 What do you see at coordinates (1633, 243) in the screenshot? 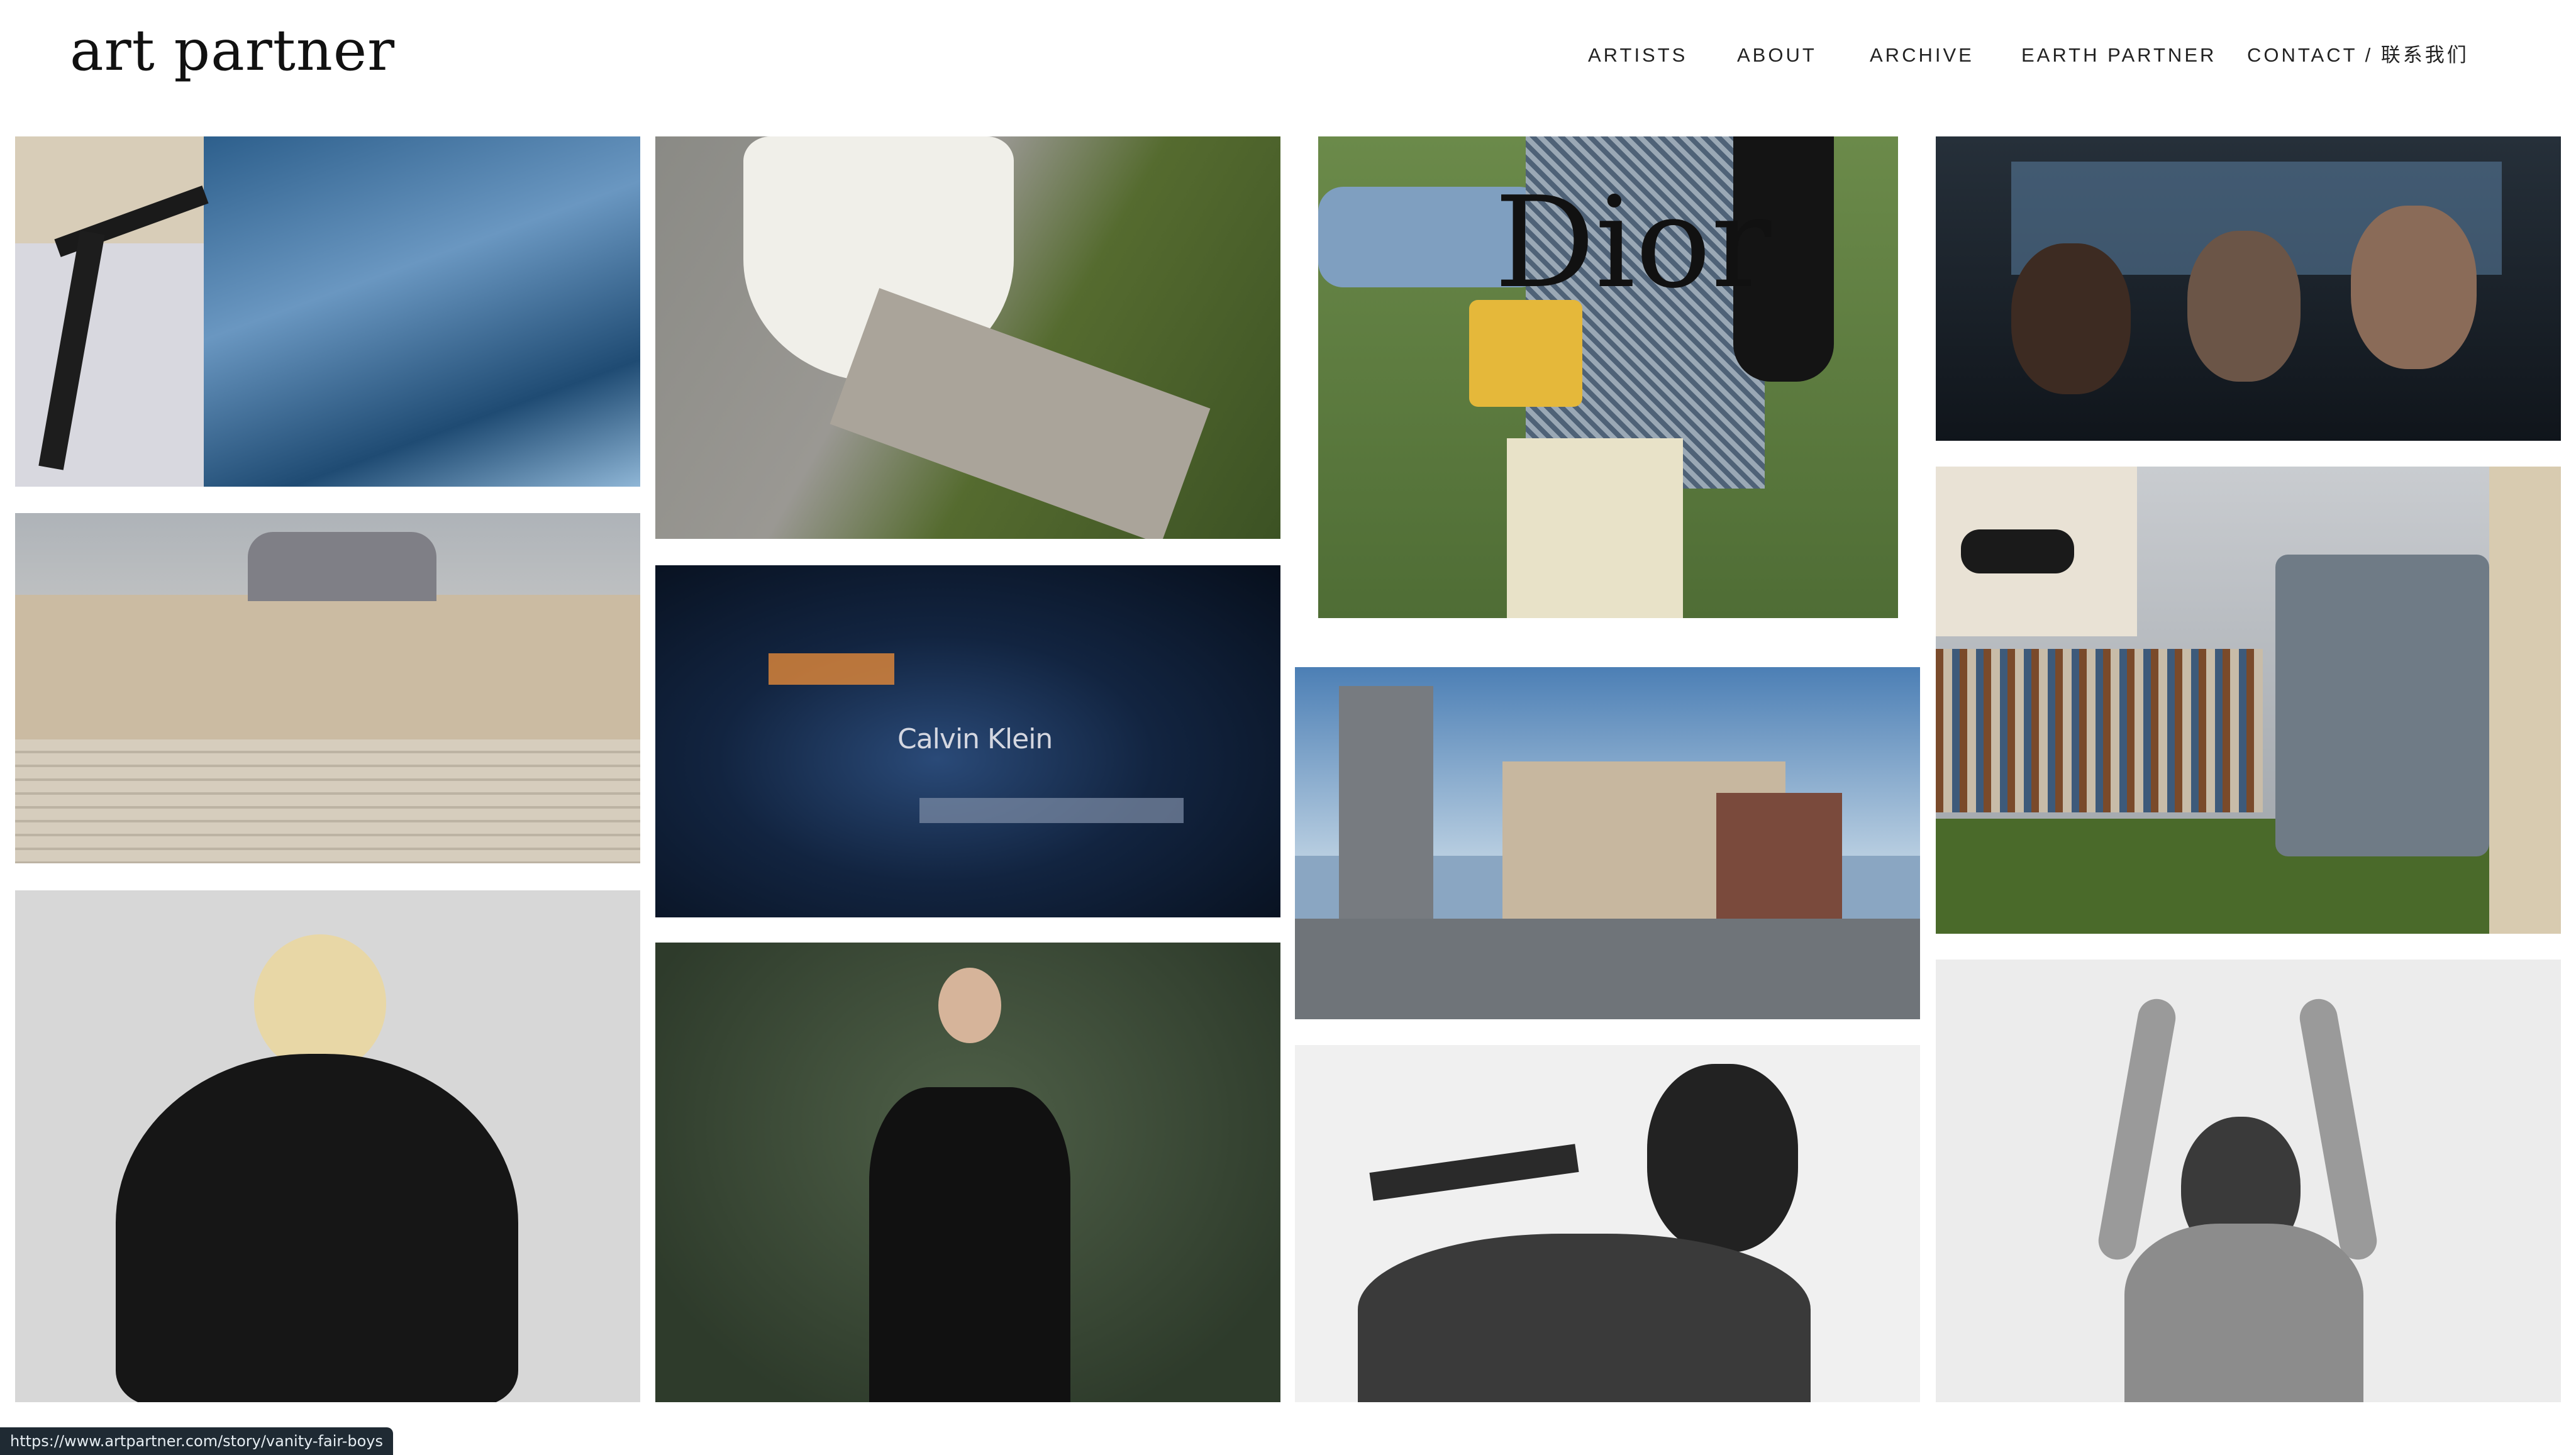
I see `dior-logo: Dior` at bounding box center [1633, 243].